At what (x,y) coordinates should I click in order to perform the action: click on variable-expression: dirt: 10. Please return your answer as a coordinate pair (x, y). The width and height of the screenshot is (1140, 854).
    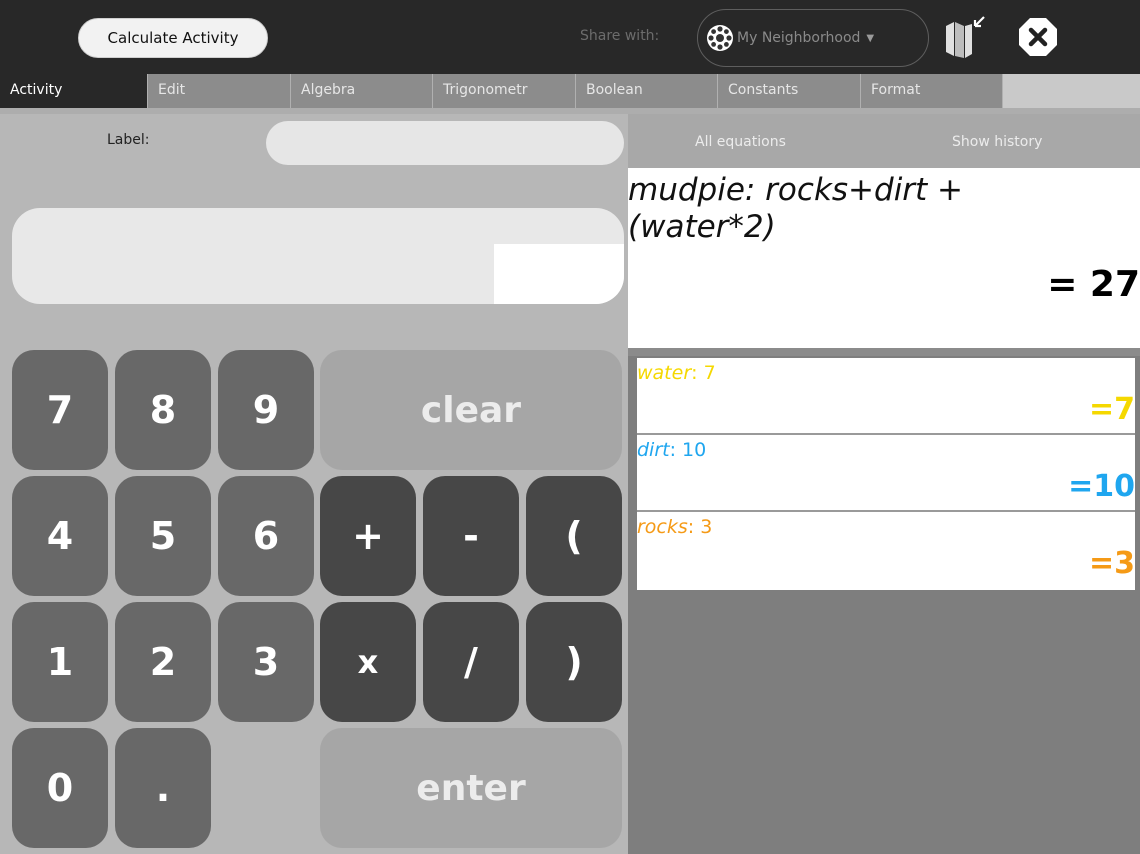
    Looking at the image, I should click on (671, 450).